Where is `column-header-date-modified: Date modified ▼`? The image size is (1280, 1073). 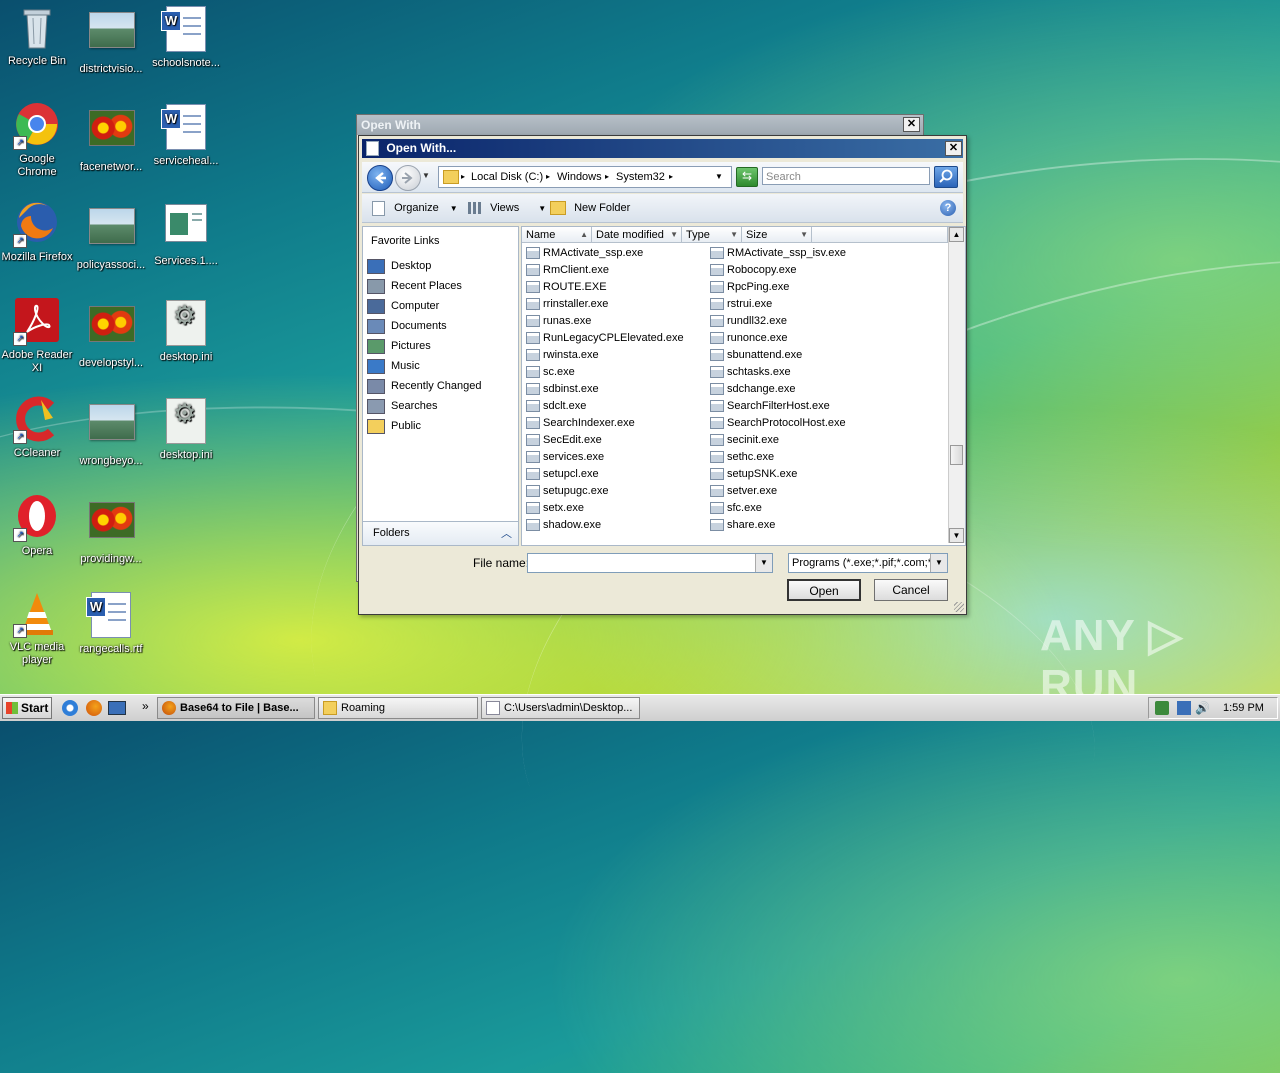
column-header-date-modified: Date modified ▼ is located at coordinates (637, 235).